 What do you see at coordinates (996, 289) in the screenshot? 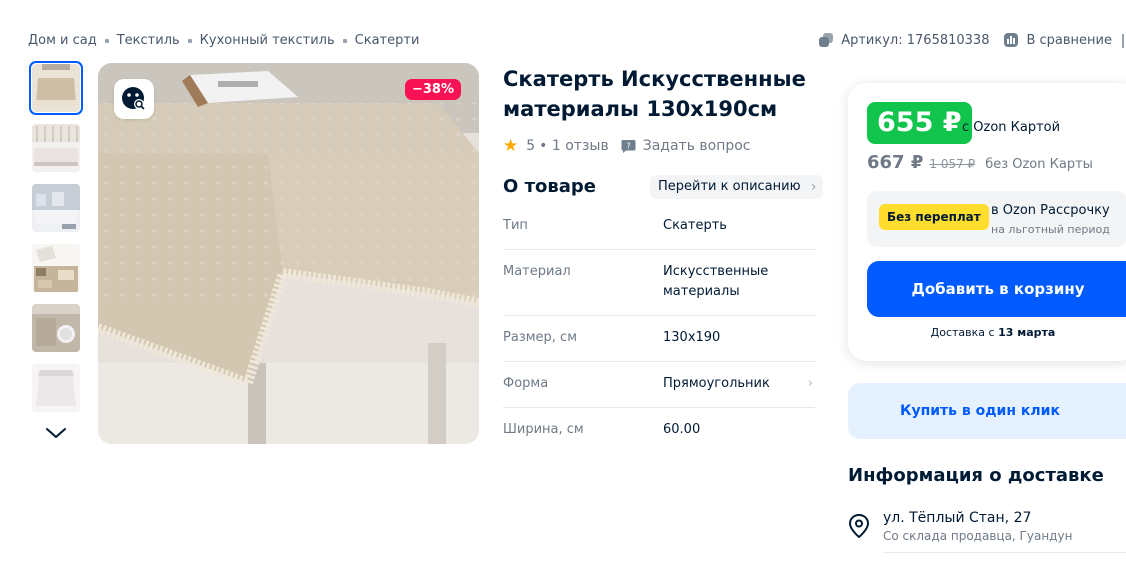
I see `add-to-cart-button: Добавить в корзину` at bounding box center [996, 289].